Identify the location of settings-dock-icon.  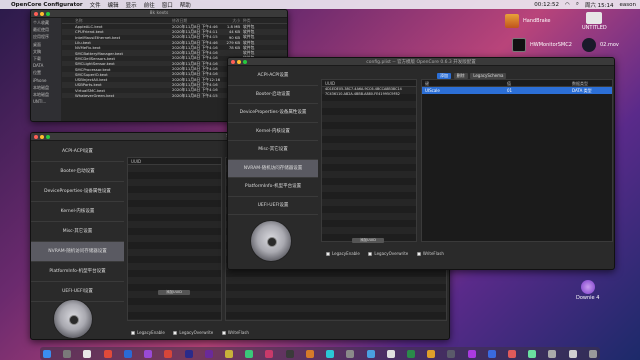
(350, 353).